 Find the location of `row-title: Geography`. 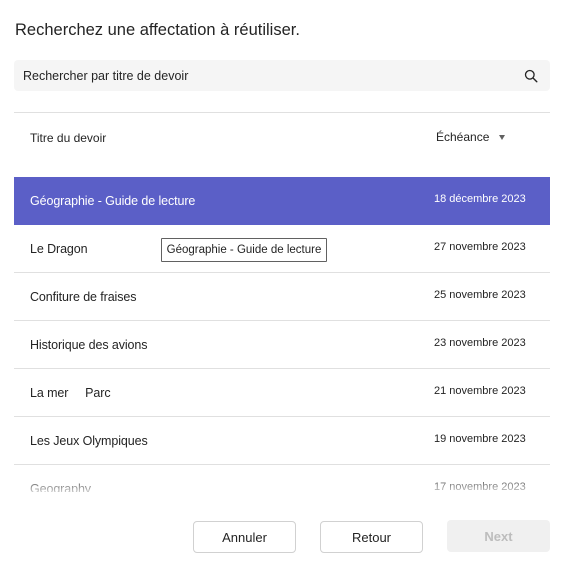

row-title: Geography is located at coordinates (60, 487).